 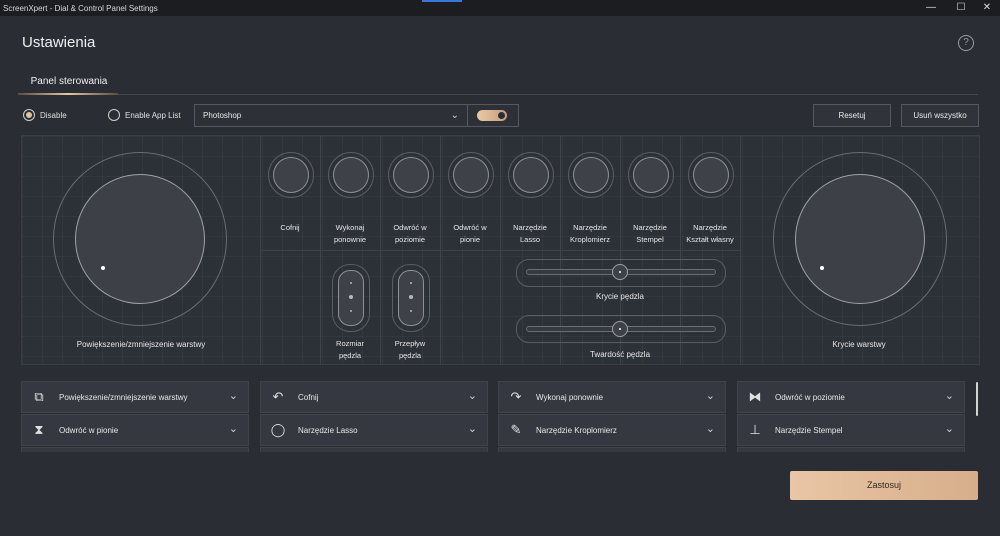 I want to click on brush-opacity-slider-thumb, so click(x=620, y=272).